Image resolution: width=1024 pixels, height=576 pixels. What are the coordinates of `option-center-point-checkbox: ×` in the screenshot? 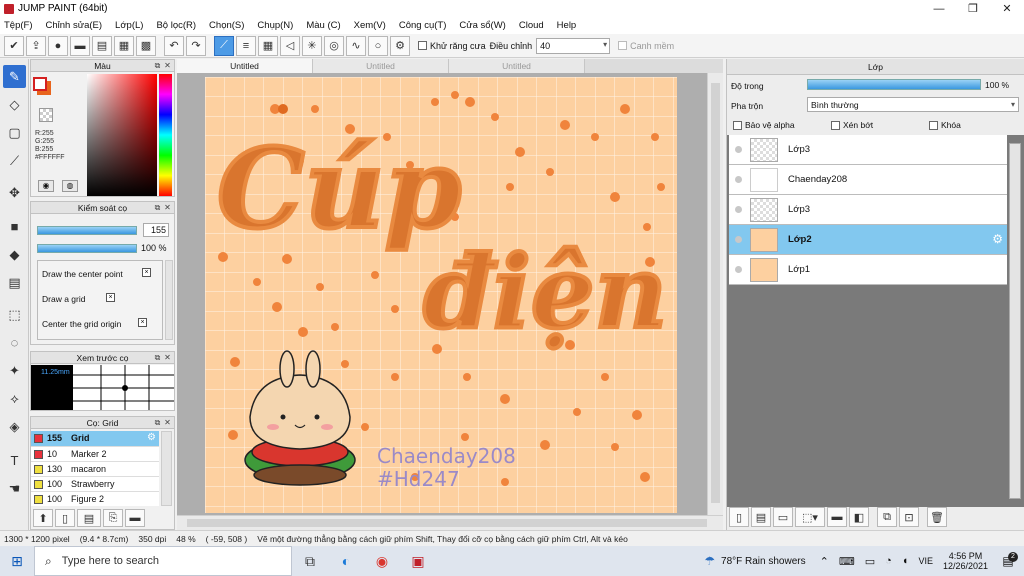 It's located at (146, 272).